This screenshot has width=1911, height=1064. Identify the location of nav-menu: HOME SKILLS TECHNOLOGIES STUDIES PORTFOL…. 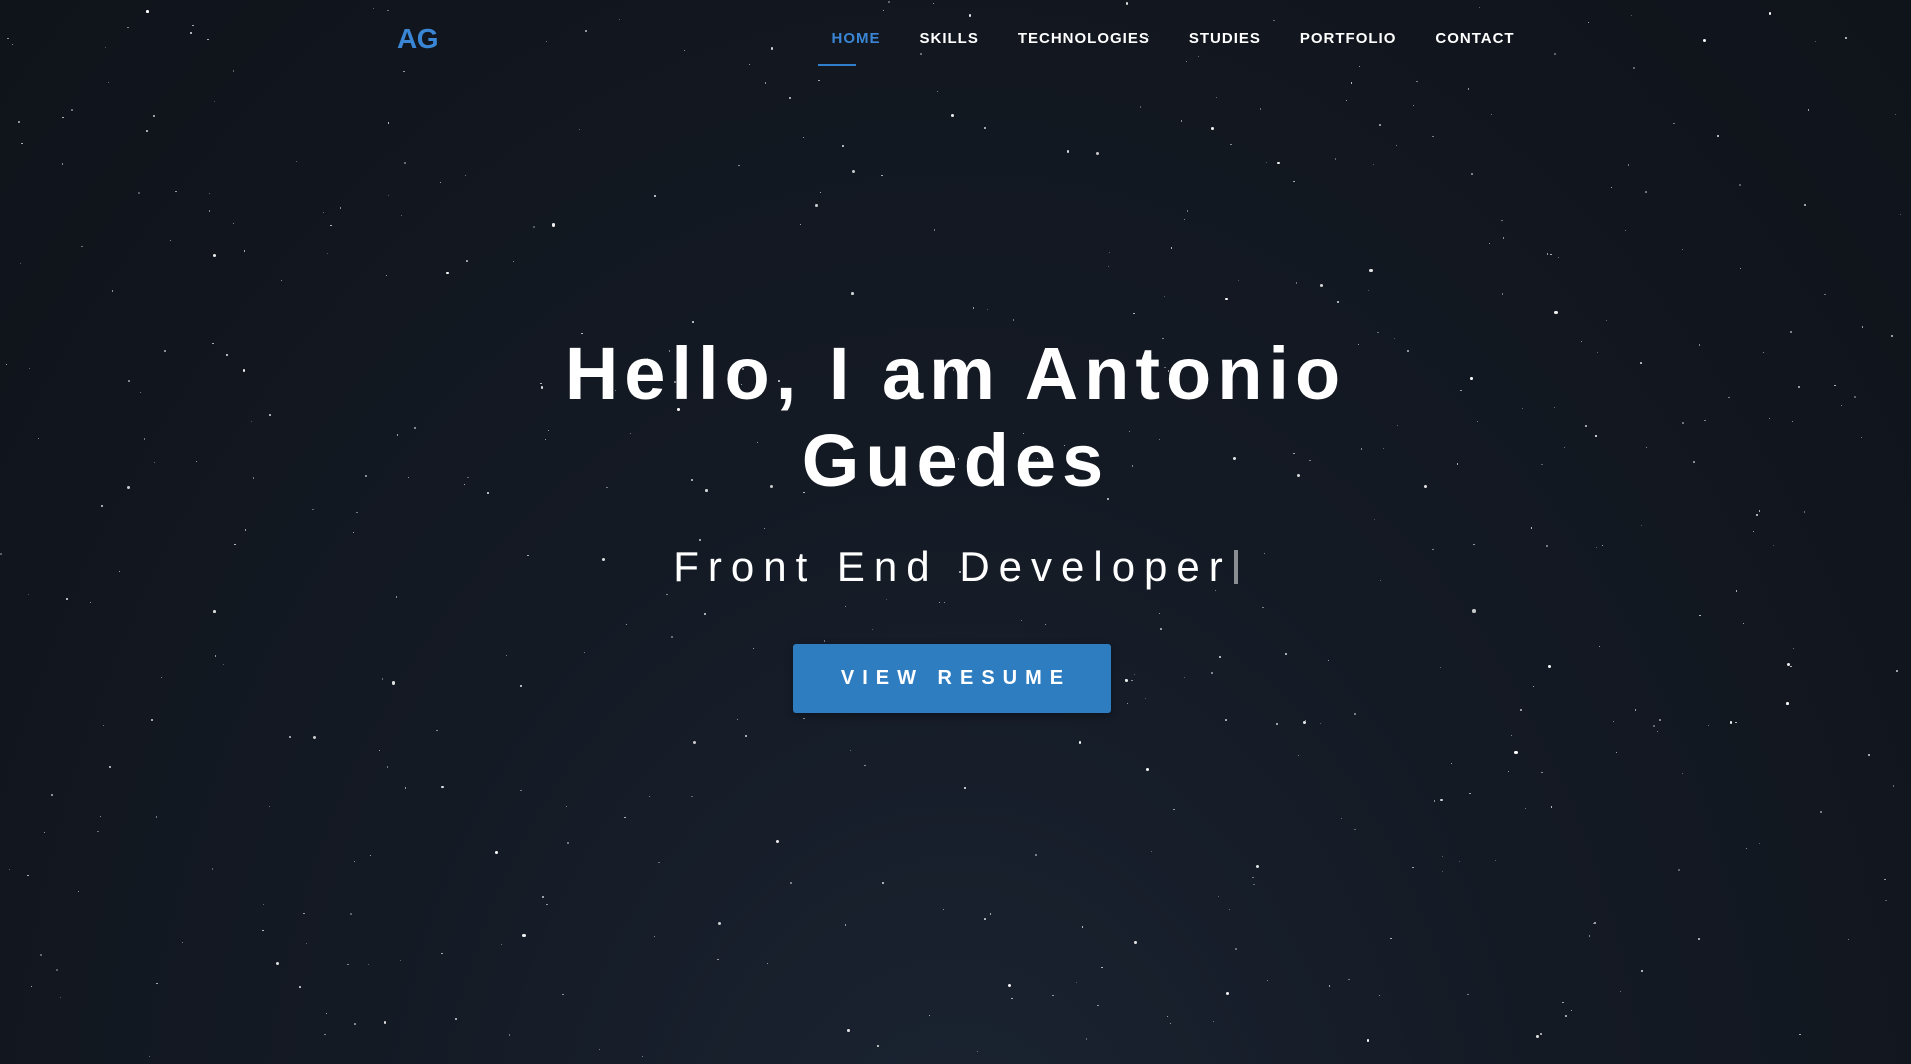
(1173, 48).